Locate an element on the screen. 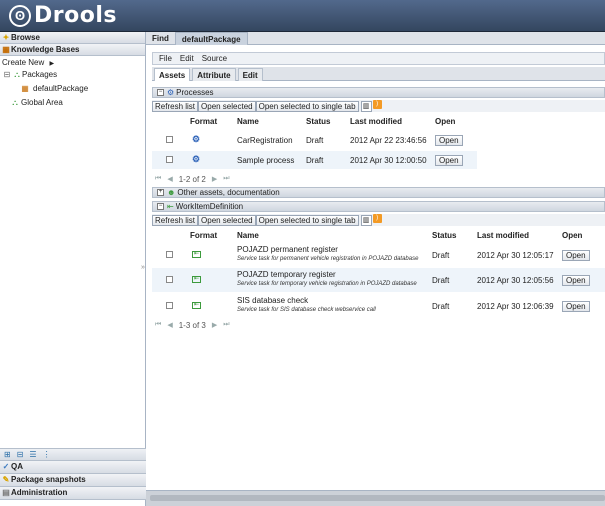  collapse-all-icon: ⊟ is located at coordinates (20, 454).